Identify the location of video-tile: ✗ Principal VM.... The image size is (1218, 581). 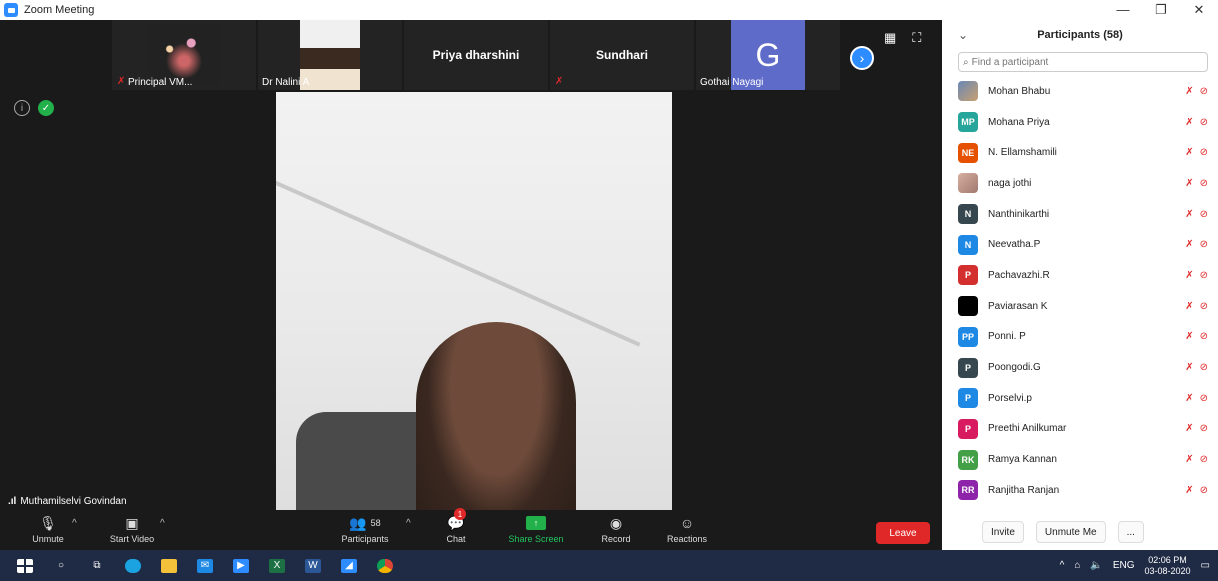
(184, 55).